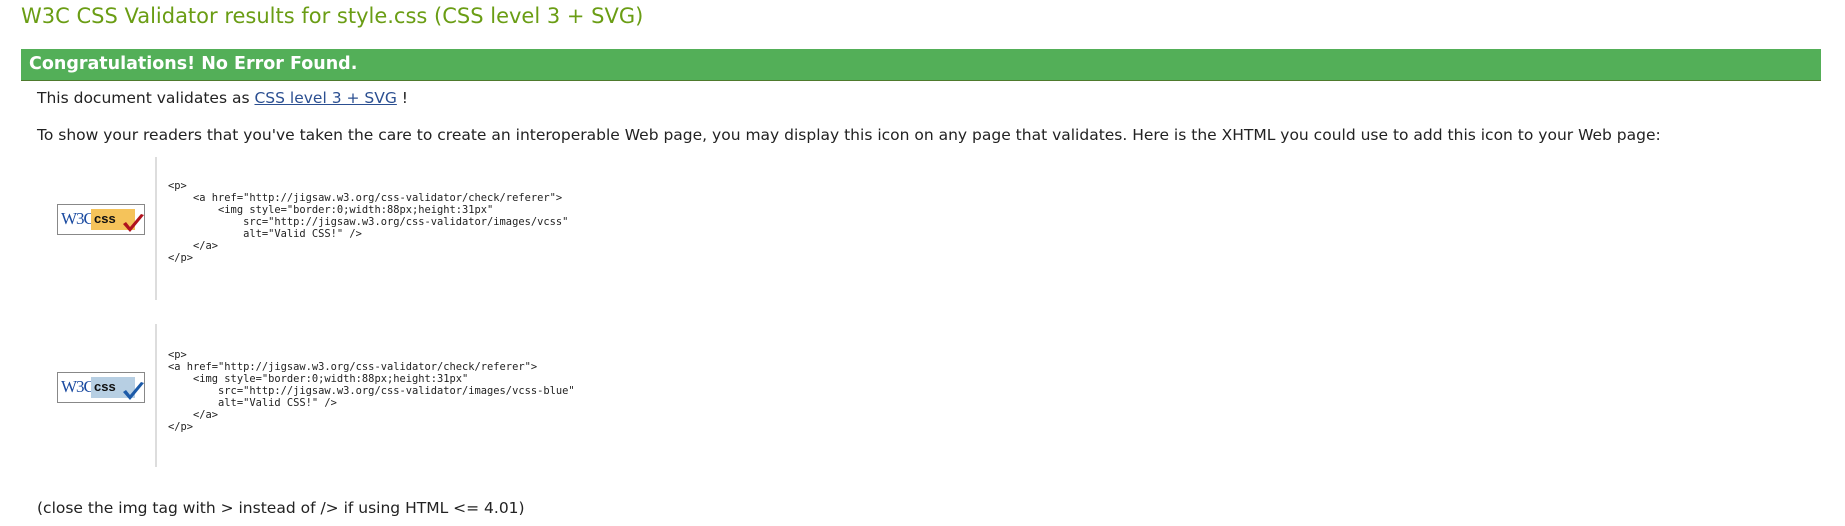 This screenshot has height=526, width=1845. I want to click on success-message: Congratulations! No Error Found., so click(193, 64).